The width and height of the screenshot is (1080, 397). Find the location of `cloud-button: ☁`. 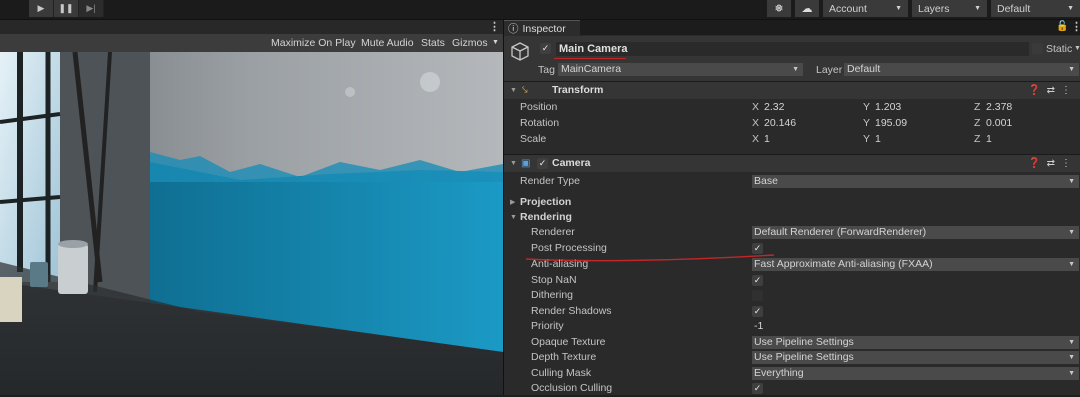

cloud-button: ☁ is located at coordinates (807, 8).